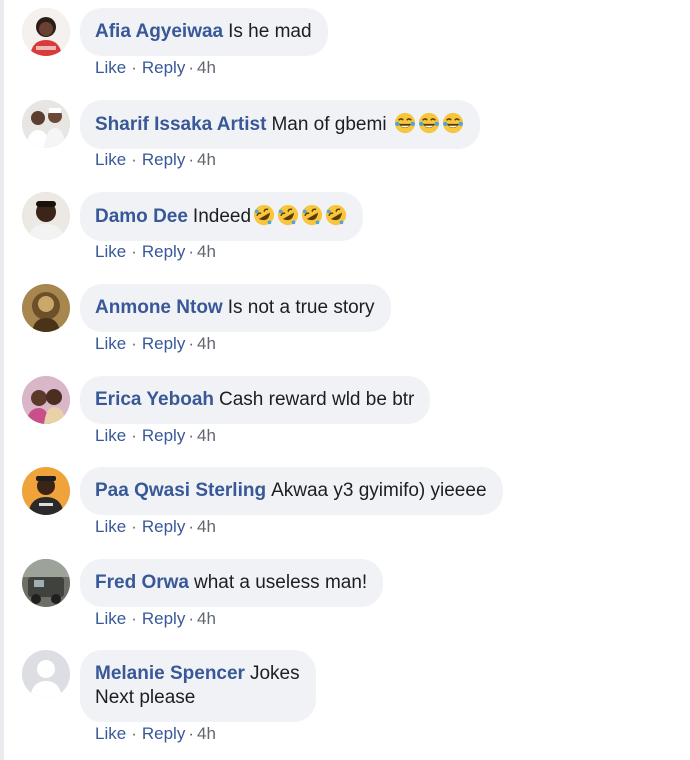 This screenshot has width=690, height=760. What do you see at coordinates (141, 216) in the screenshot?
I see `comment-author: Damo Dee` at bounding box center [141, 216].